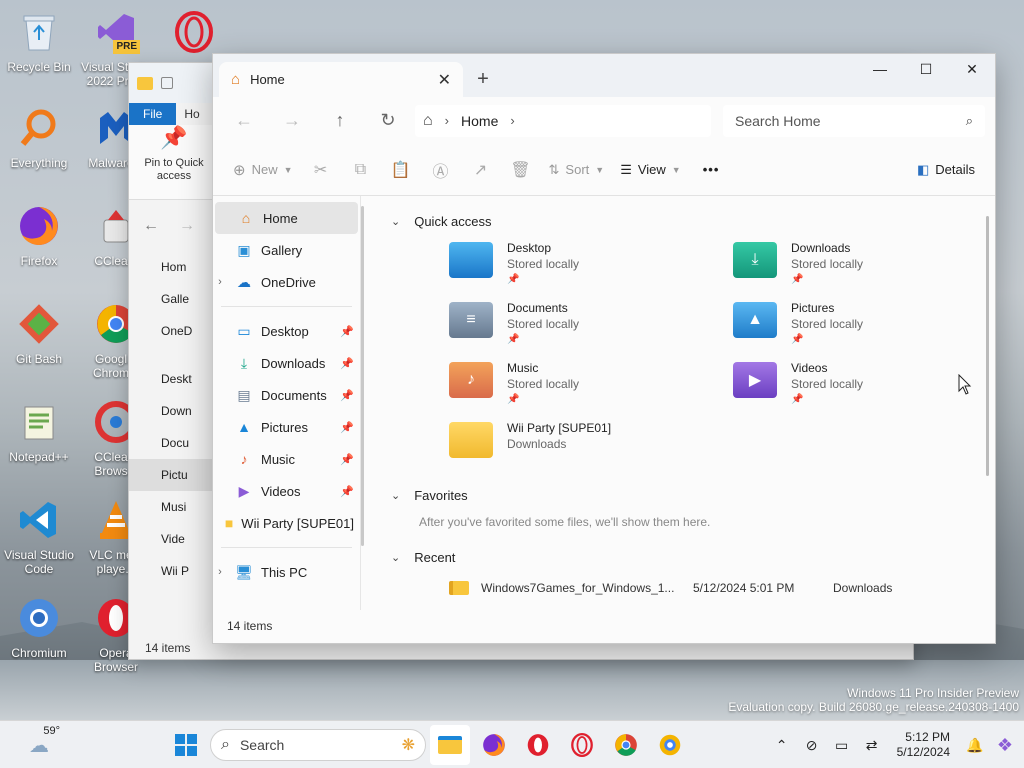 The image size is (1024, 768). Describe the element at coordinates (286, 331) in the screenshot. I see `sidebar-item-desktop: ▭ Desktop 📌` at that location.